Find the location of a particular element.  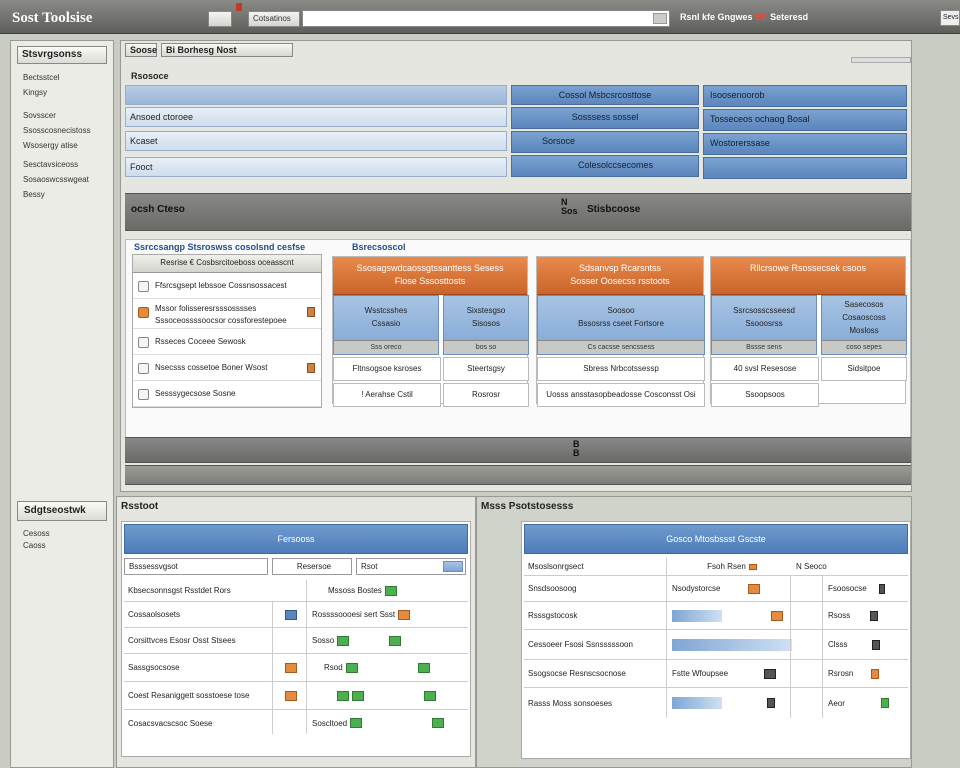

mid-box: Cossol Msbcsrcosttose is located at coordinates (605, 95).